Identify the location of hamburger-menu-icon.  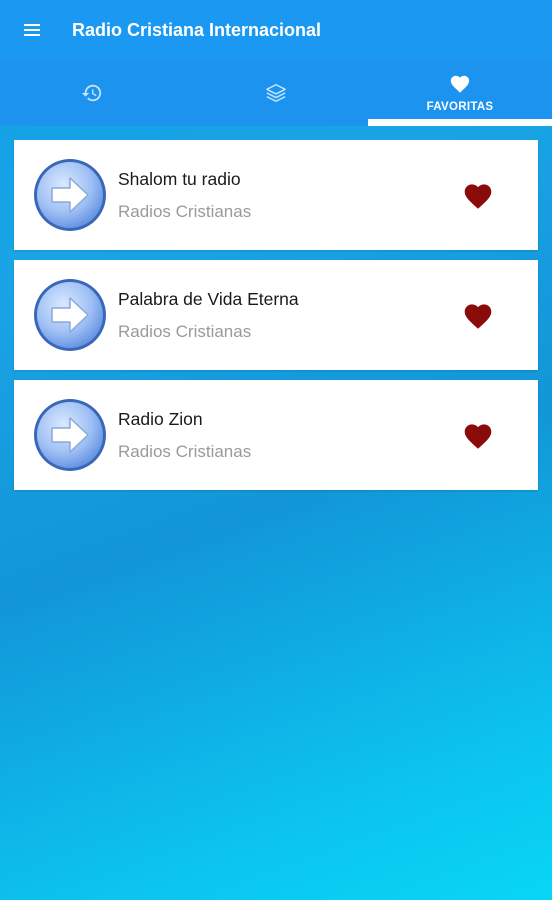
(32, 30).